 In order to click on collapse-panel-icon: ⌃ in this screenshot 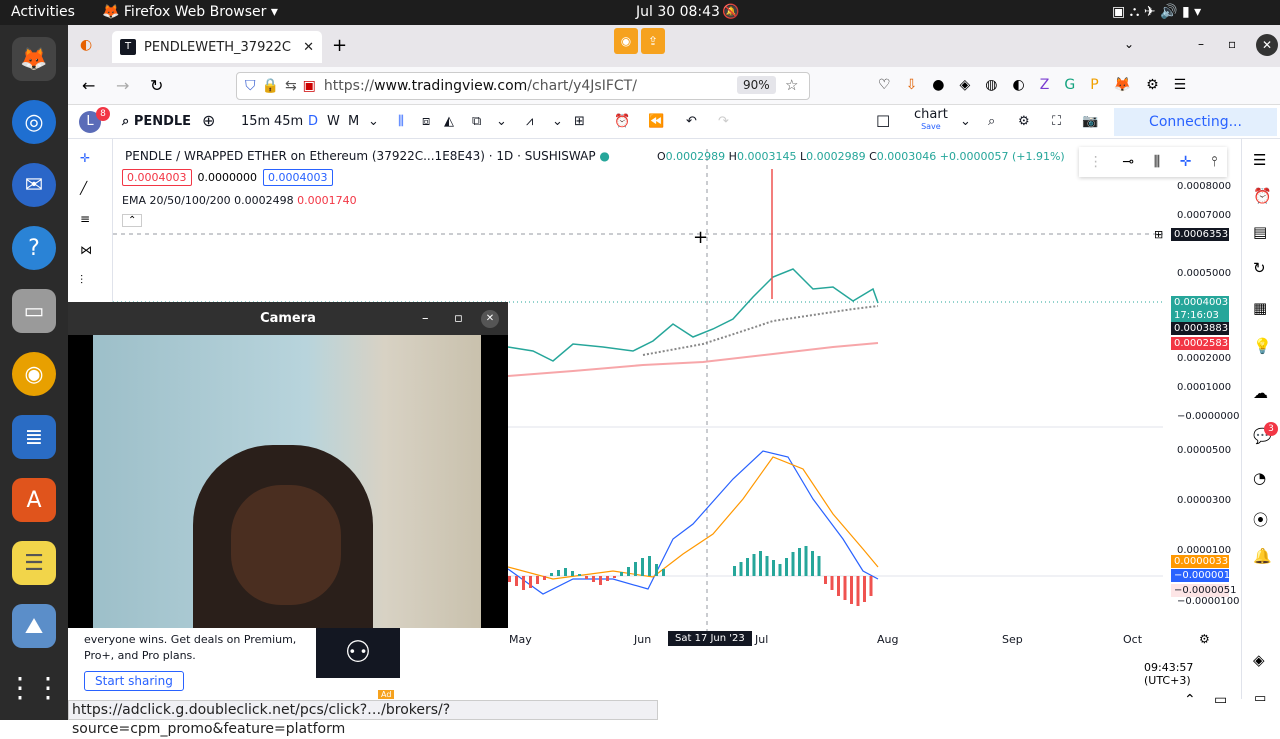, I will do `click(1190, 700)`.